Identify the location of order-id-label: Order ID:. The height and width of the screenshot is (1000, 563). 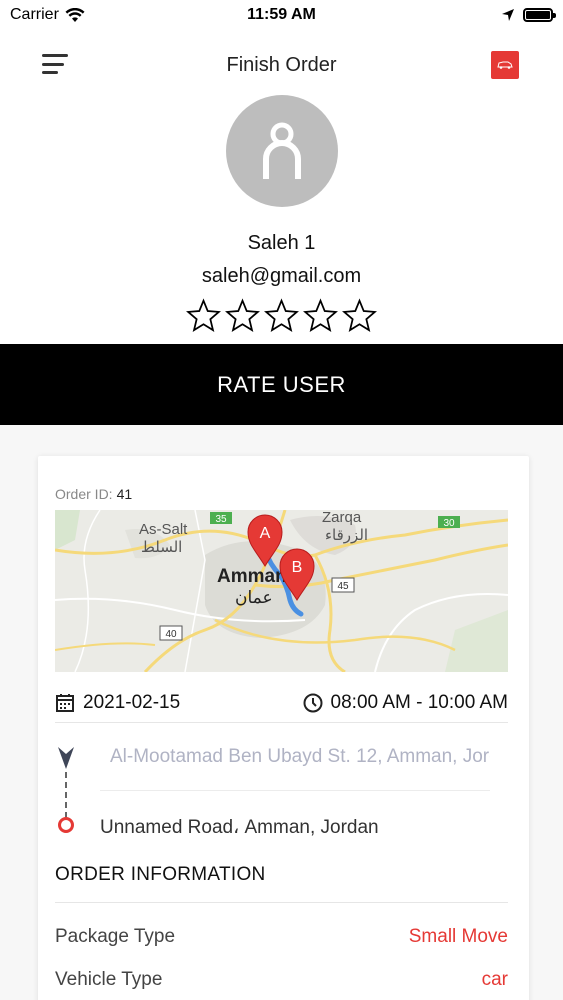
(84, 494).